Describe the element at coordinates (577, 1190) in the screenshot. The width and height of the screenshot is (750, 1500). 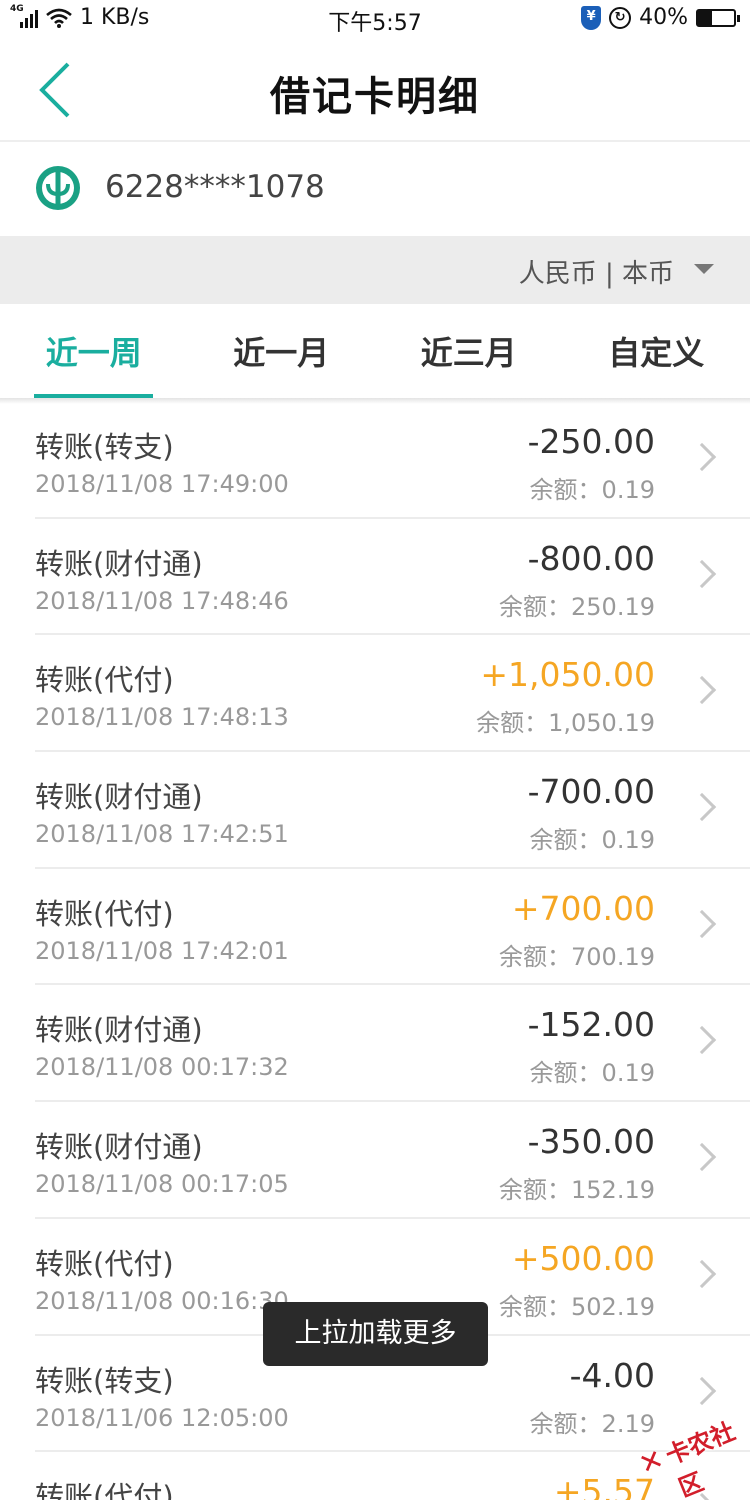
I see `transaction-balance: 余额：152.19` at that location.